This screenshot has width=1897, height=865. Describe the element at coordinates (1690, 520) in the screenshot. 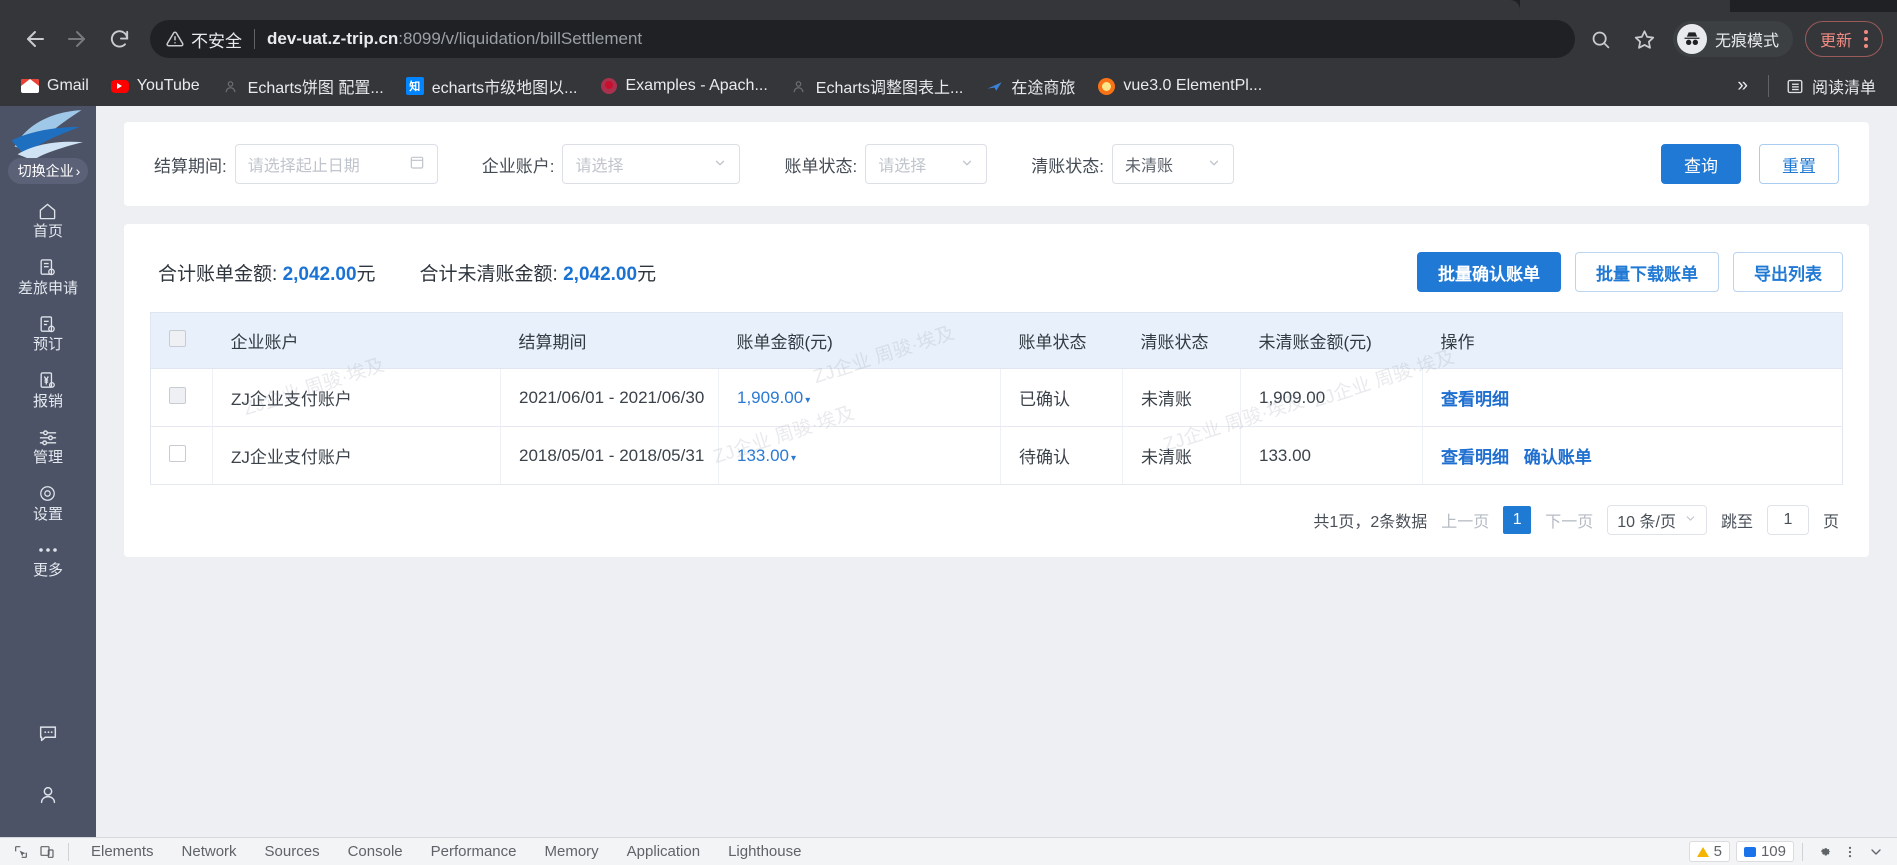

I see `chevron-down-icon` at that location.